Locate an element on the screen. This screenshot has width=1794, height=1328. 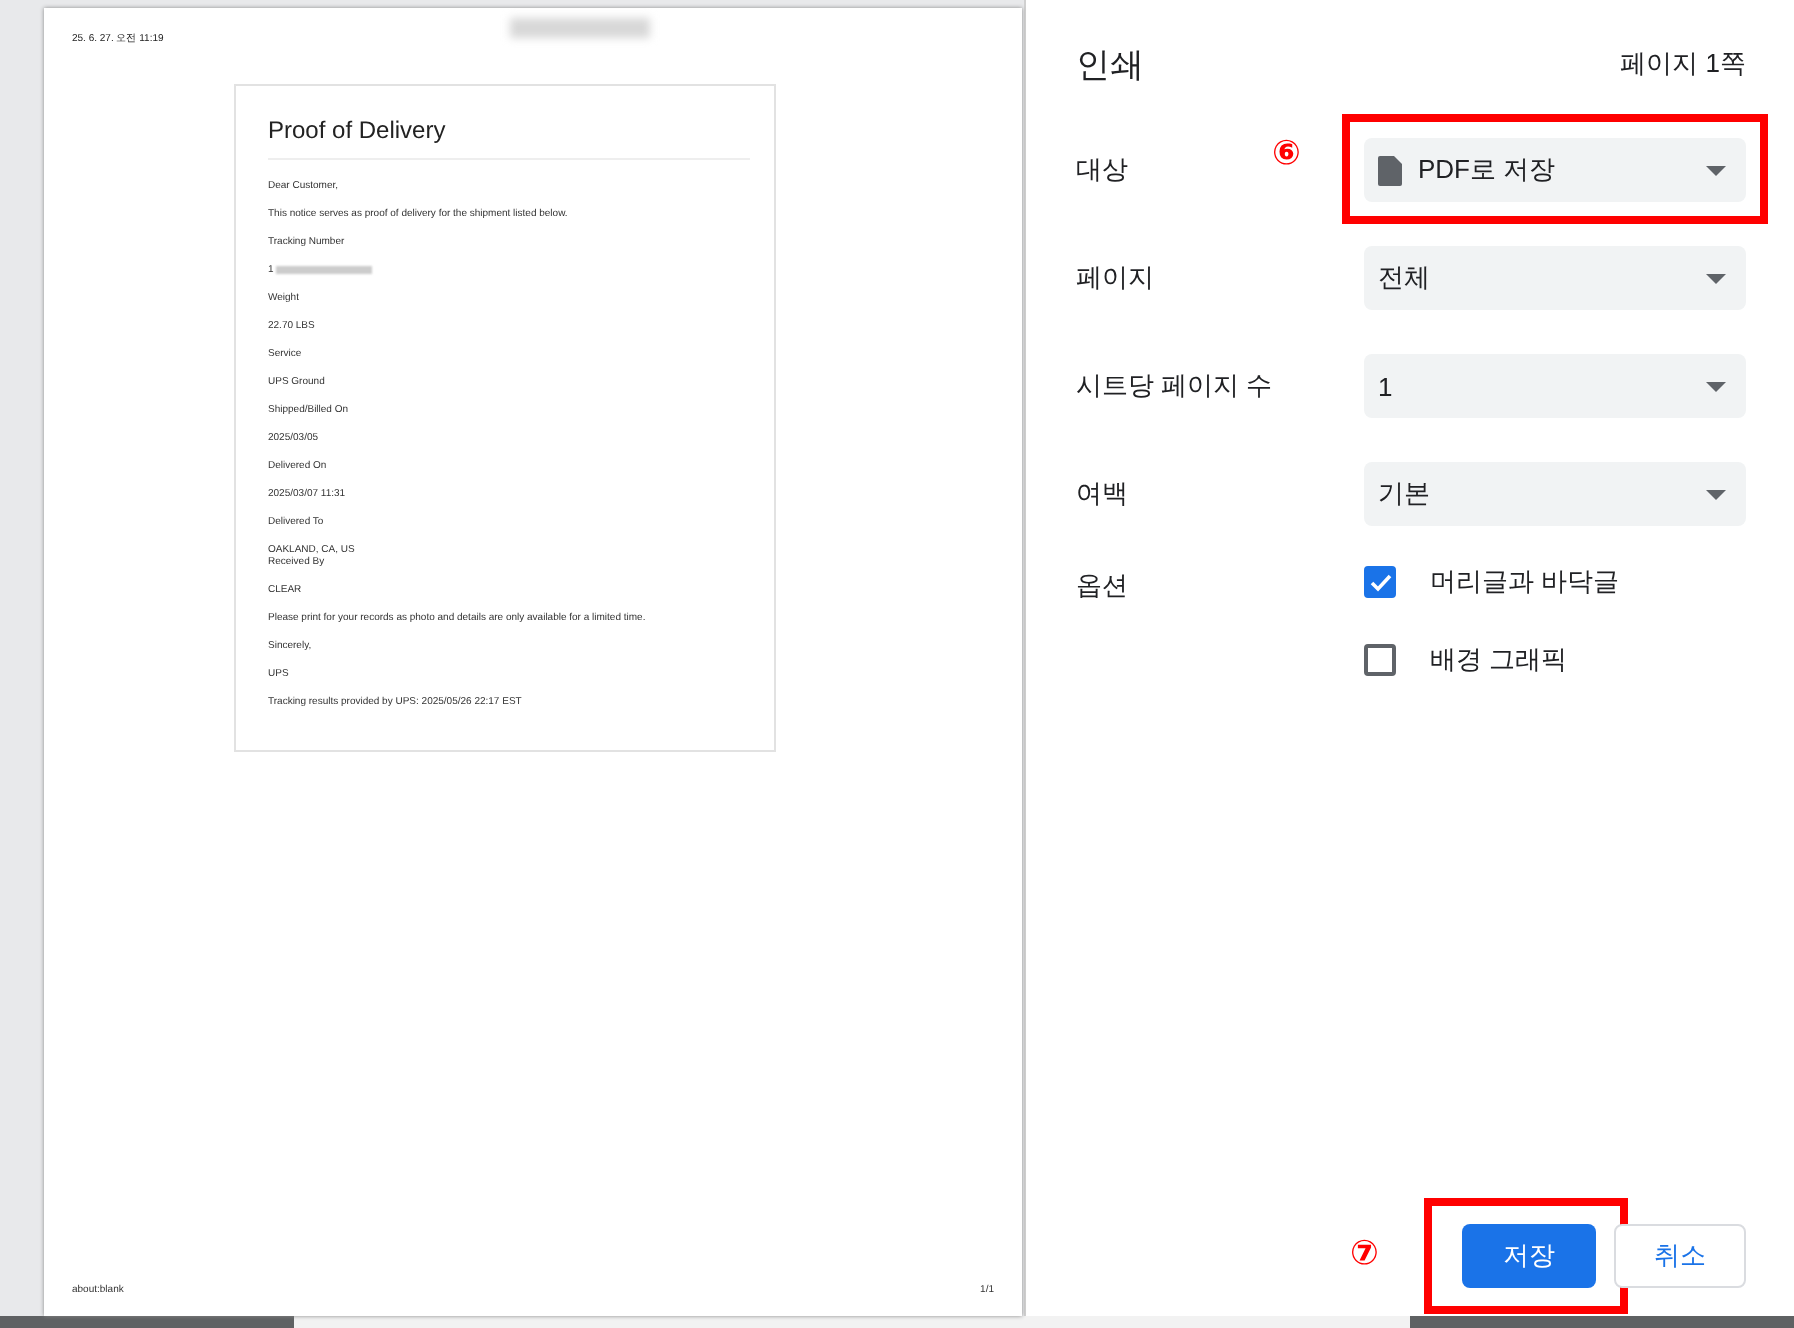
checkbox-label: 머리글과 바닥글 is located at coordinates (1525, 582).